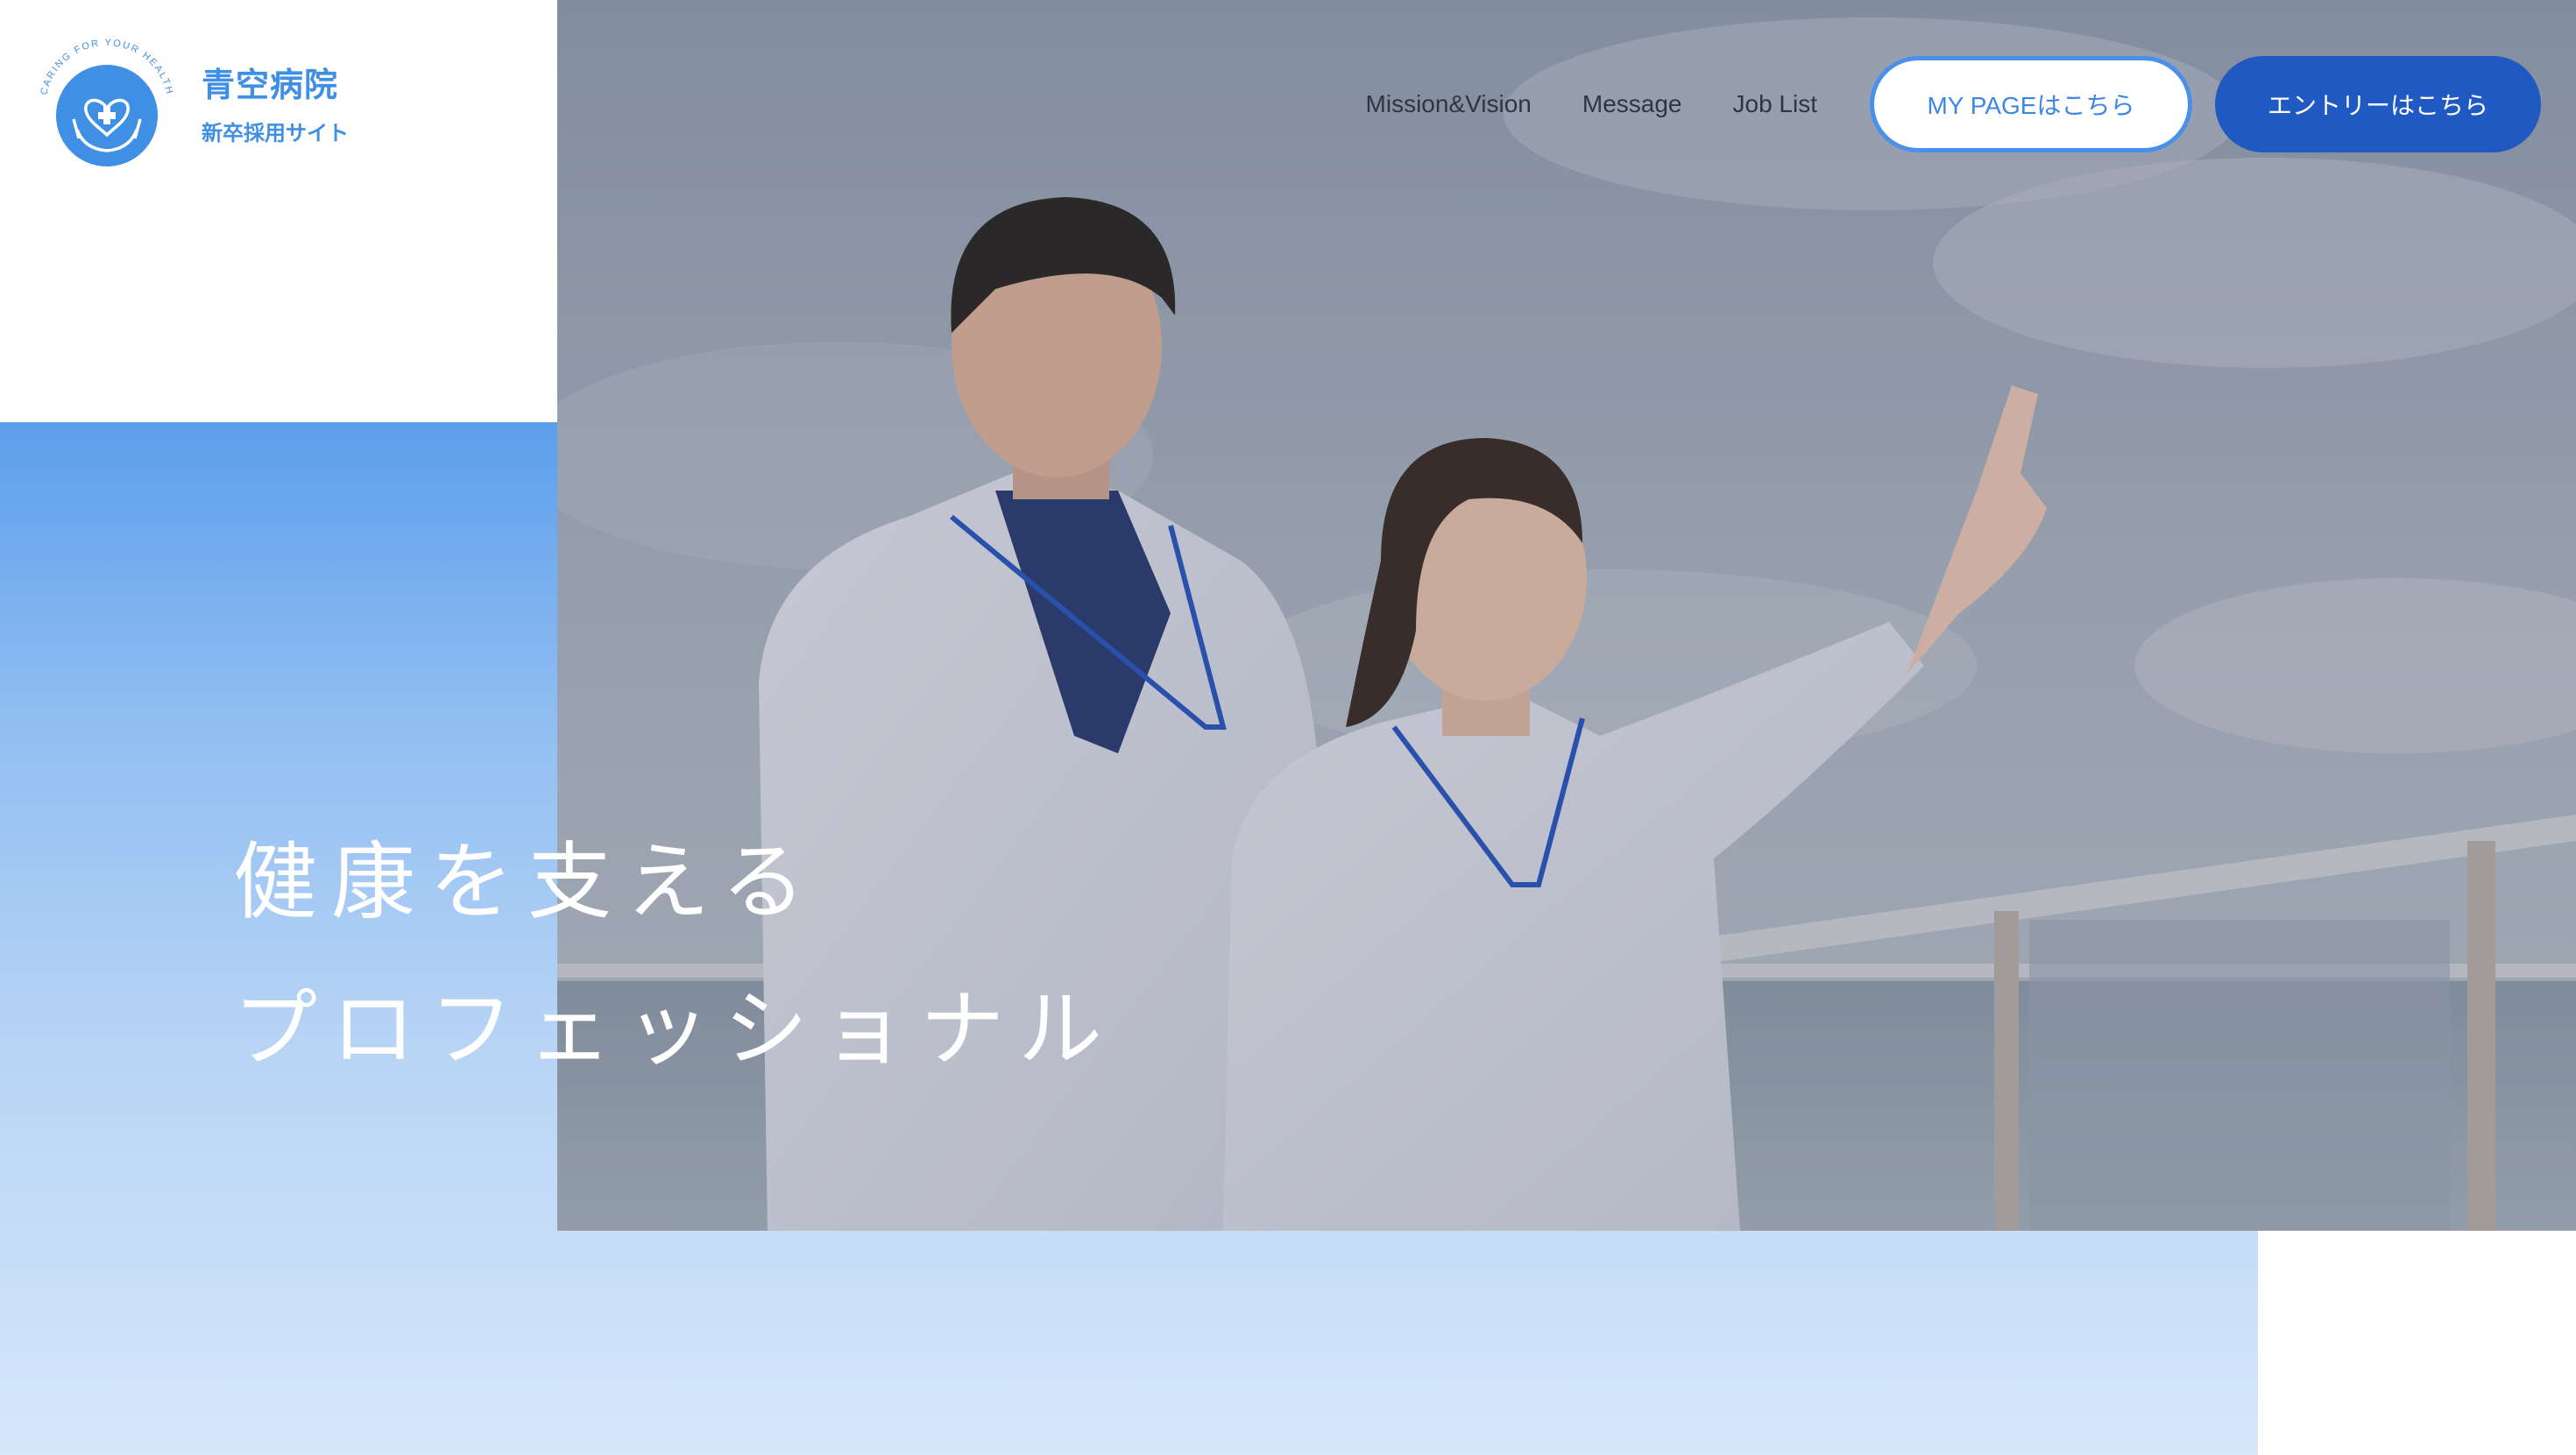 This screenshot has width=2576, height=1455. What do you see at coordinates (2378, 104) in the screenshot?
I see `entry-button: エントリーはこちら` at bounding box center [2378, 104].